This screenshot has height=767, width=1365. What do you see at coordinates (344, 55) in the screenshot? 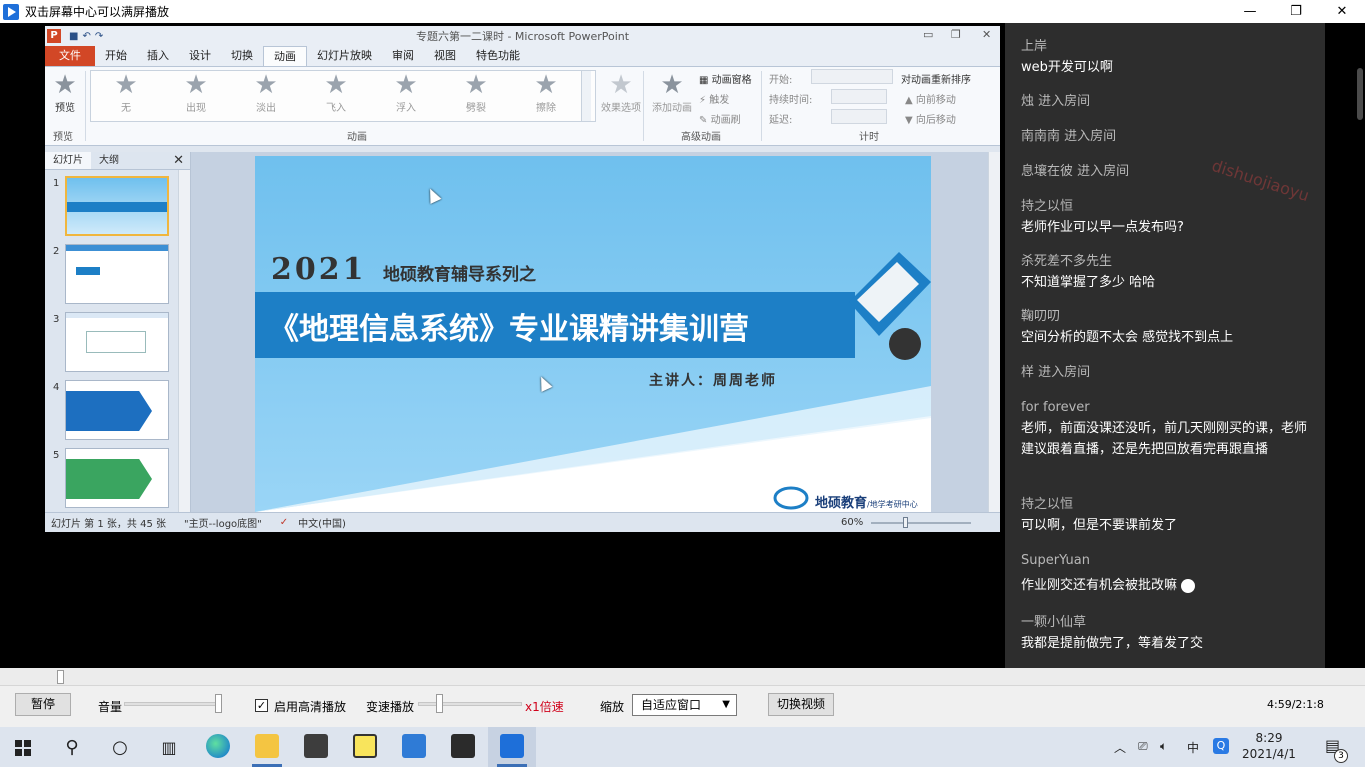
I see `tab-slideshow: 幻灯片放映` at bounding box center [344, 55].